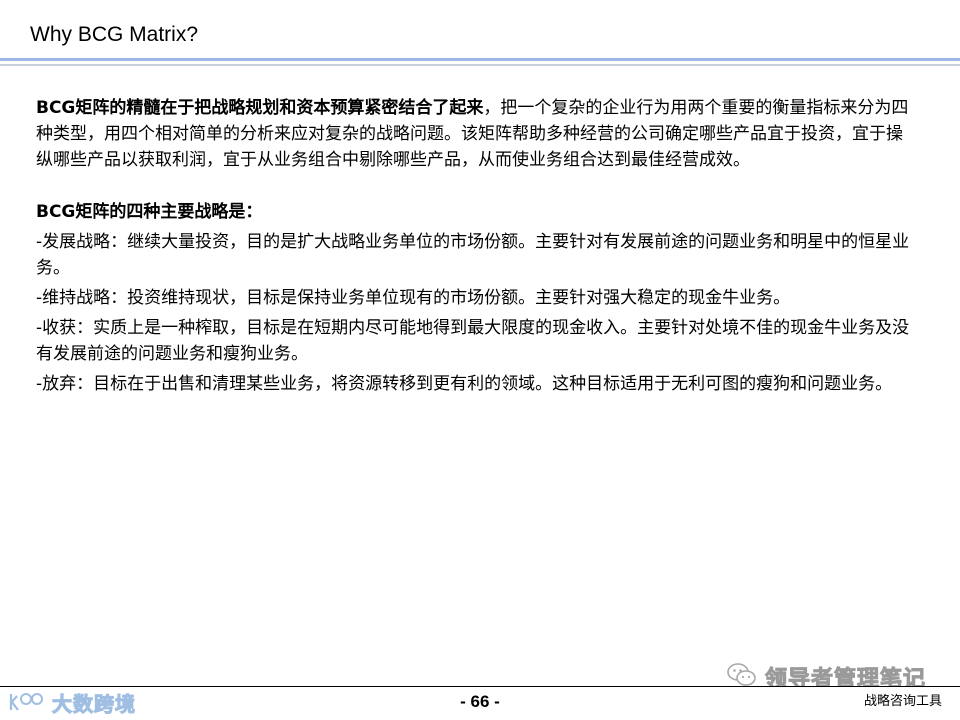 This screenshot has width=960, height=720. Describe the element at coordinates (480, 59) in the screenshot. I see `title-divider` at that location.